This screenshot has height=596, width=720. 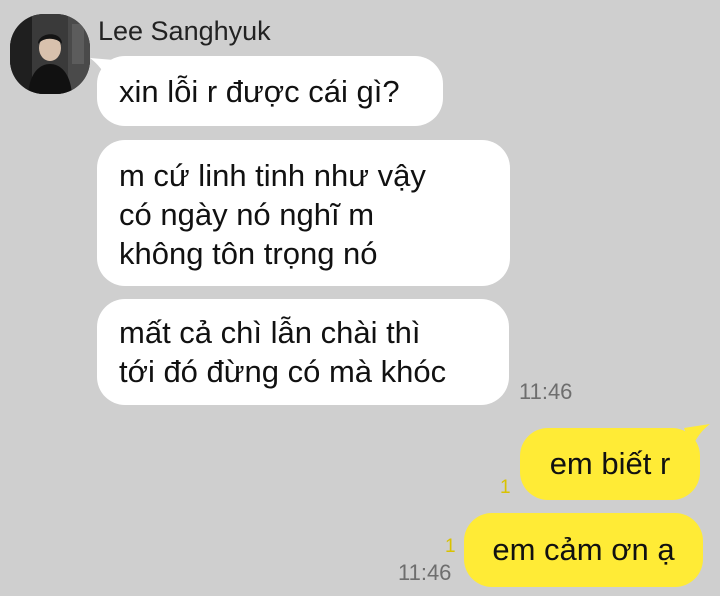 I want to click on sender-name: Lee Sanghyuk, so click(x=184, y=31).